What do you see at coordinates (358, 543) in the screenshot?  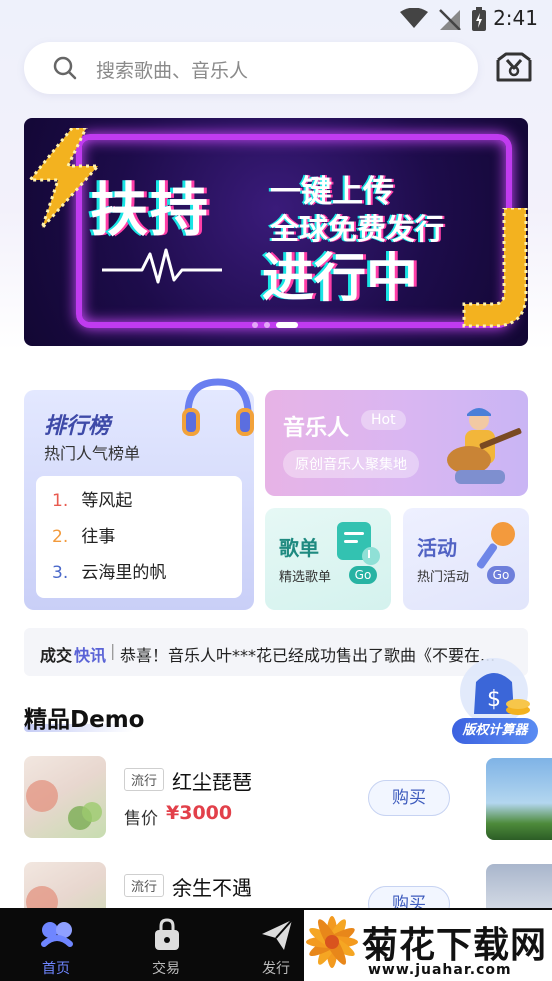 I see `playlist-icon` at bounding box center [358, 543].